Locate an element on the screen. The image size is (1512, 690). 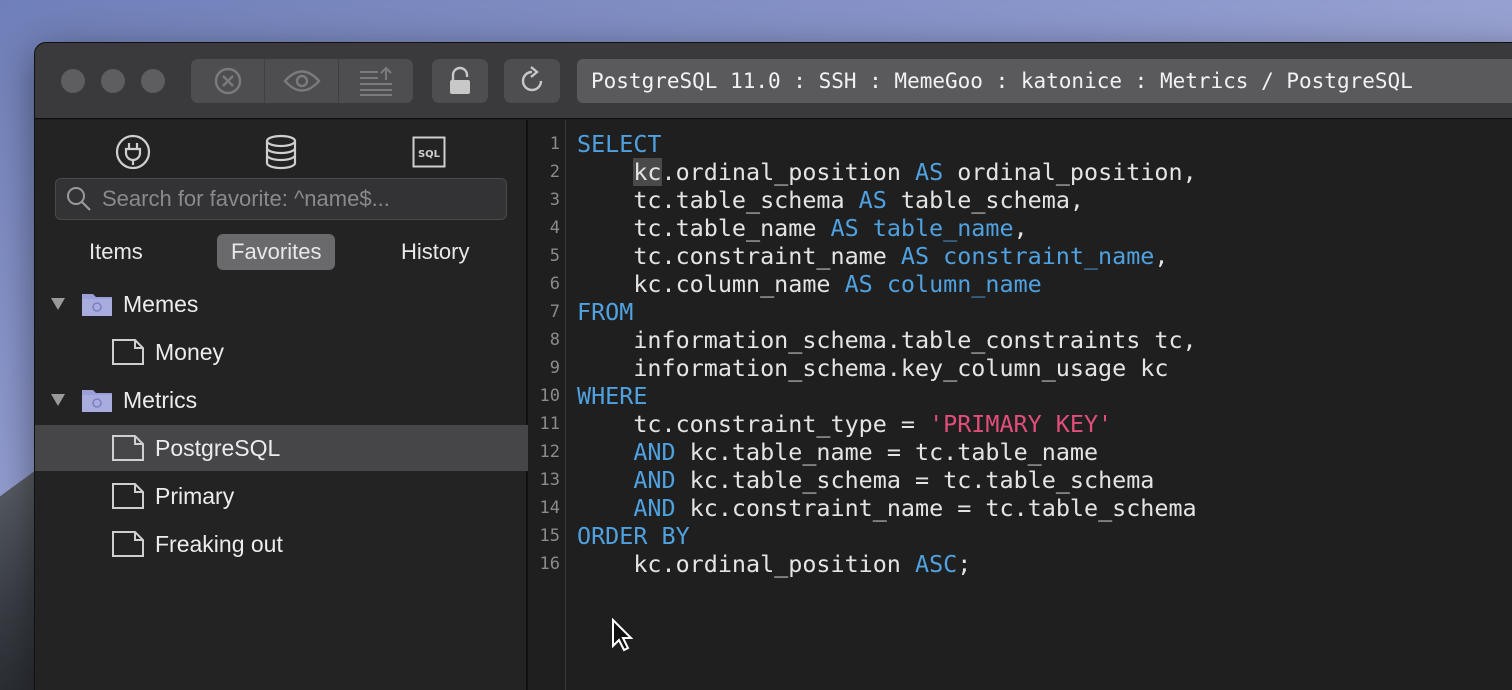
code-line: WHERE is located at coordinates (612, 396).